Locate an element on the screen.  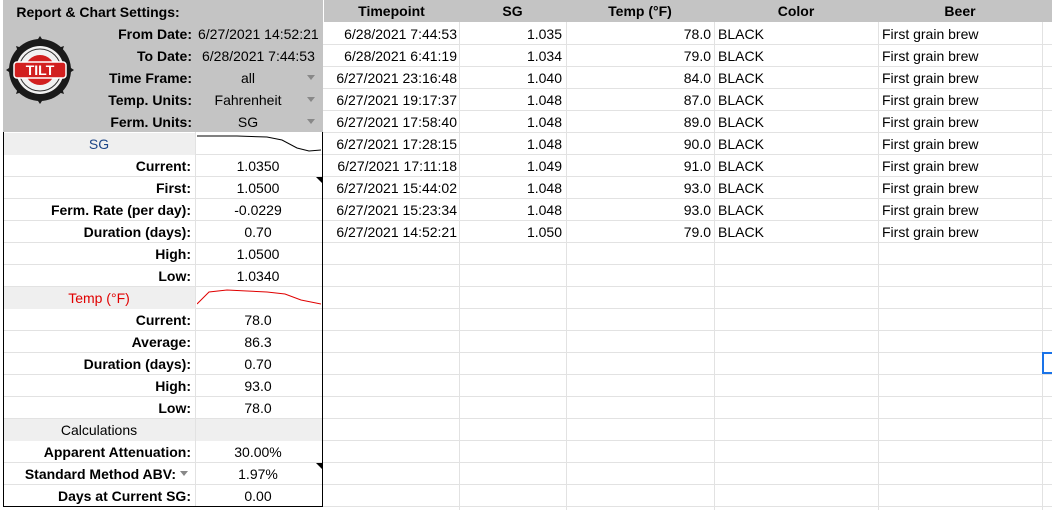
to-date-label: To Date: is located at coordinates (164, 56).